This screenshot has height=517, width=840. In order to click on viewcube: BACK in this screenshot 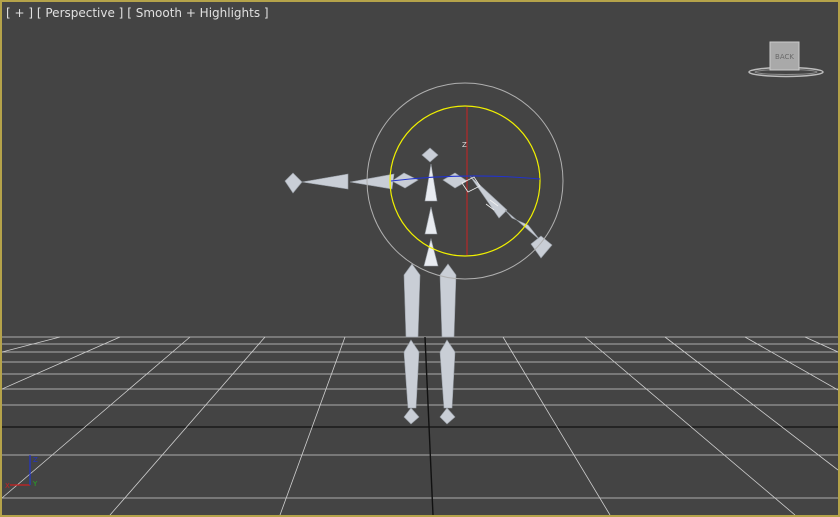, I will do `click(786, 59)`.